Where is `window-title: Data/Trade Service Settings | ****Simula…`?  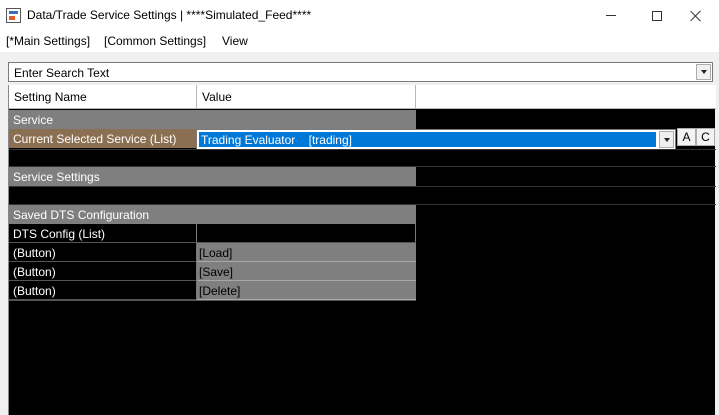
window-title: Data/Trade Service Settings | ****Simula… is located at coordinates (169, 15).